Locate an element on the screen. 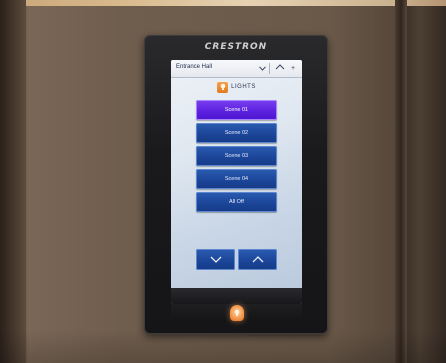 The height and width of the screenshot is (363, 446). home-button is located at coordinates (280, 68).